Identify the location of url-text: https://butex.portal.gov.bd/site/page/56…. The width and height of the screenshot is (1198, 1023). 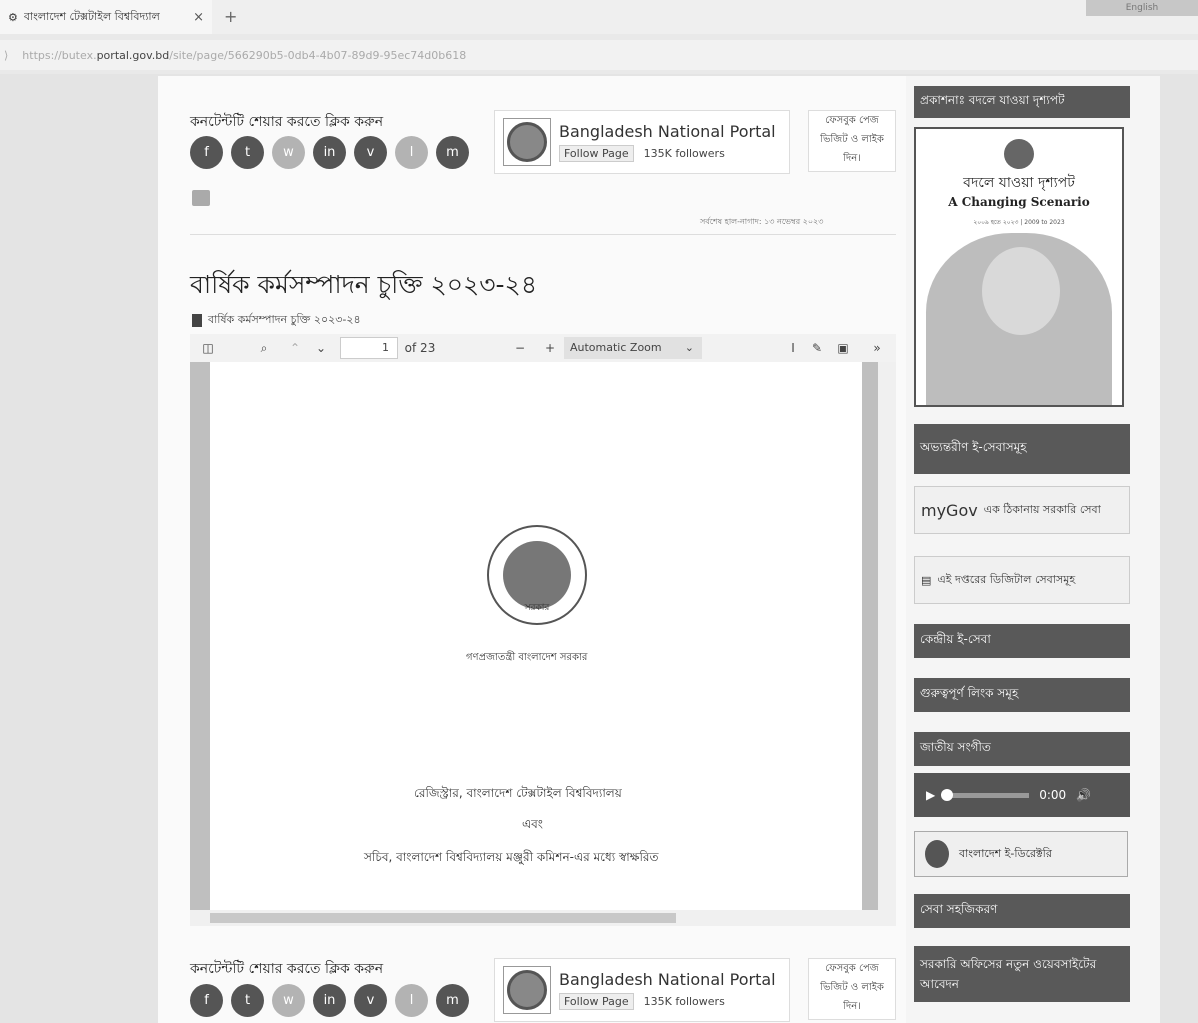
(244, 55).